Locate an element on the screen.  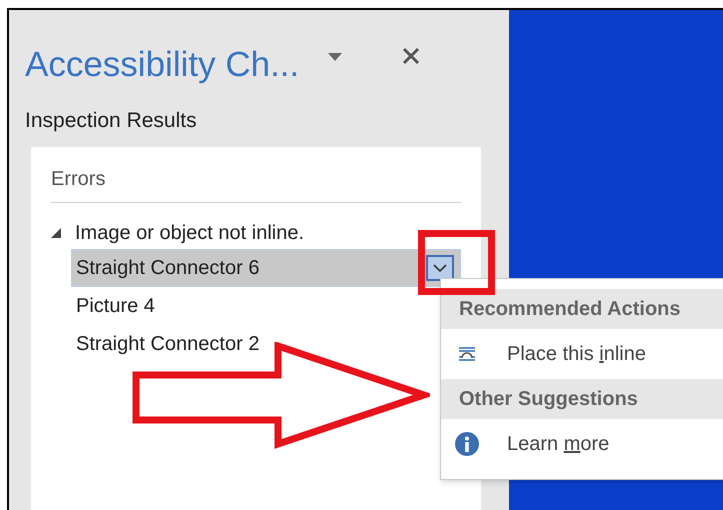
menu-item: Place this inline is located at coordinates (576, 354).